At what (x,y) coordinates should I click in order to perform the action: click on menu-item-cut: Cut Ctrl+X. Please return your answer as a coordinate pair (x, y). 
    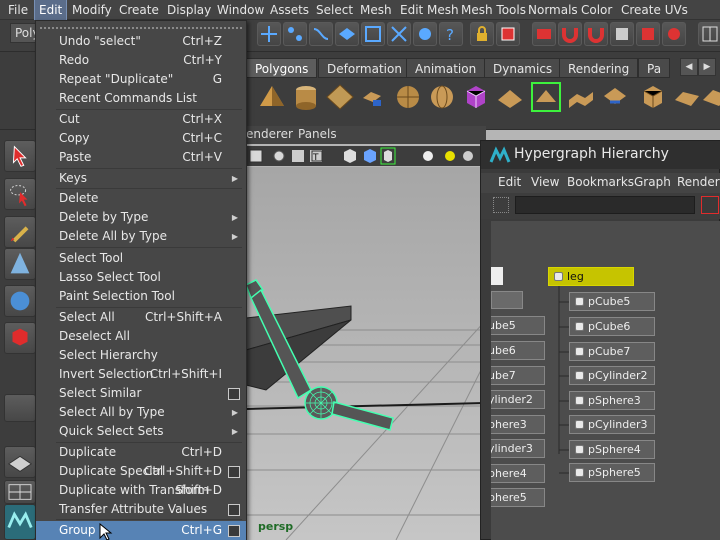
    Looking at the image, I should click on (141, 119).